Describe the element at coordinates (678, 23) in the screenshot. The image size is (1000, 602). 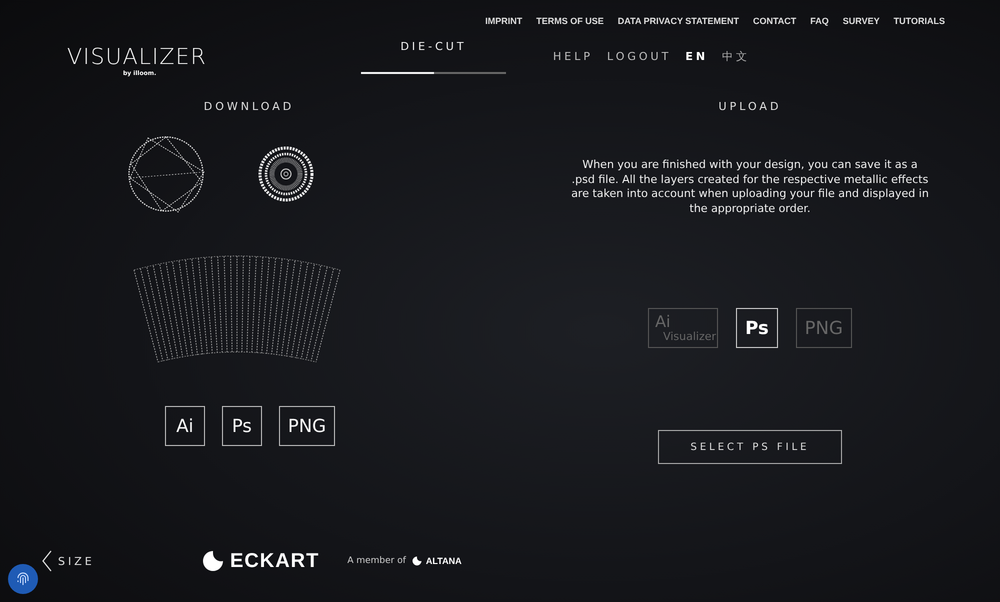
I see `nav-link: DATA PRIVACY STATEMENT` at that location.